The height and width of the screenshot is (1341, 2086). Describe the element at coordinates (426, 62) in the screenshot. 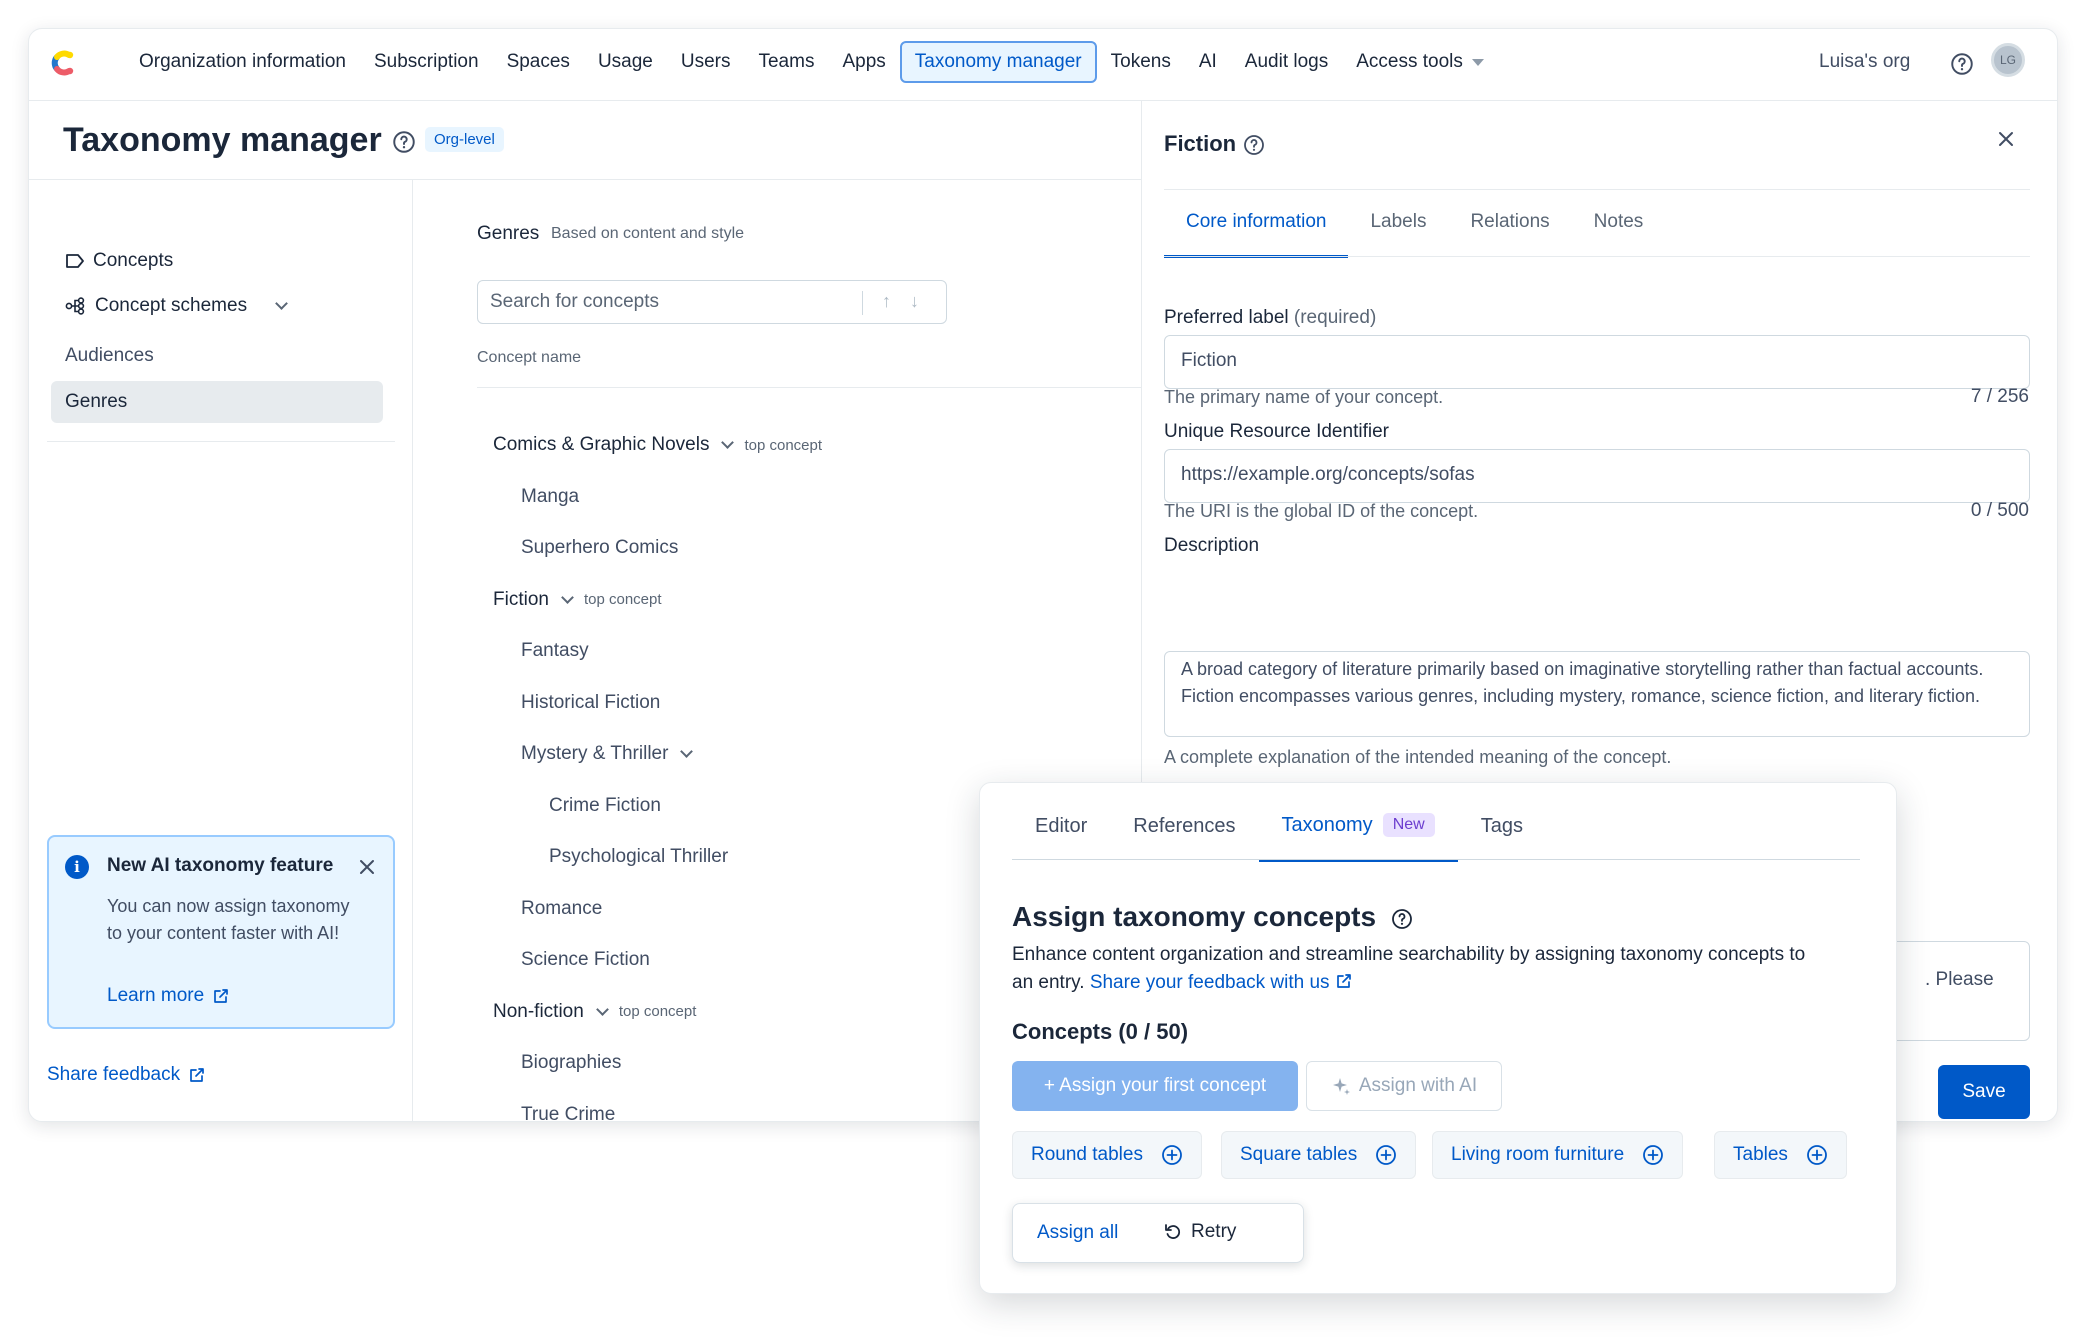

I see `nav-item-subscription: Subscription` at that location.